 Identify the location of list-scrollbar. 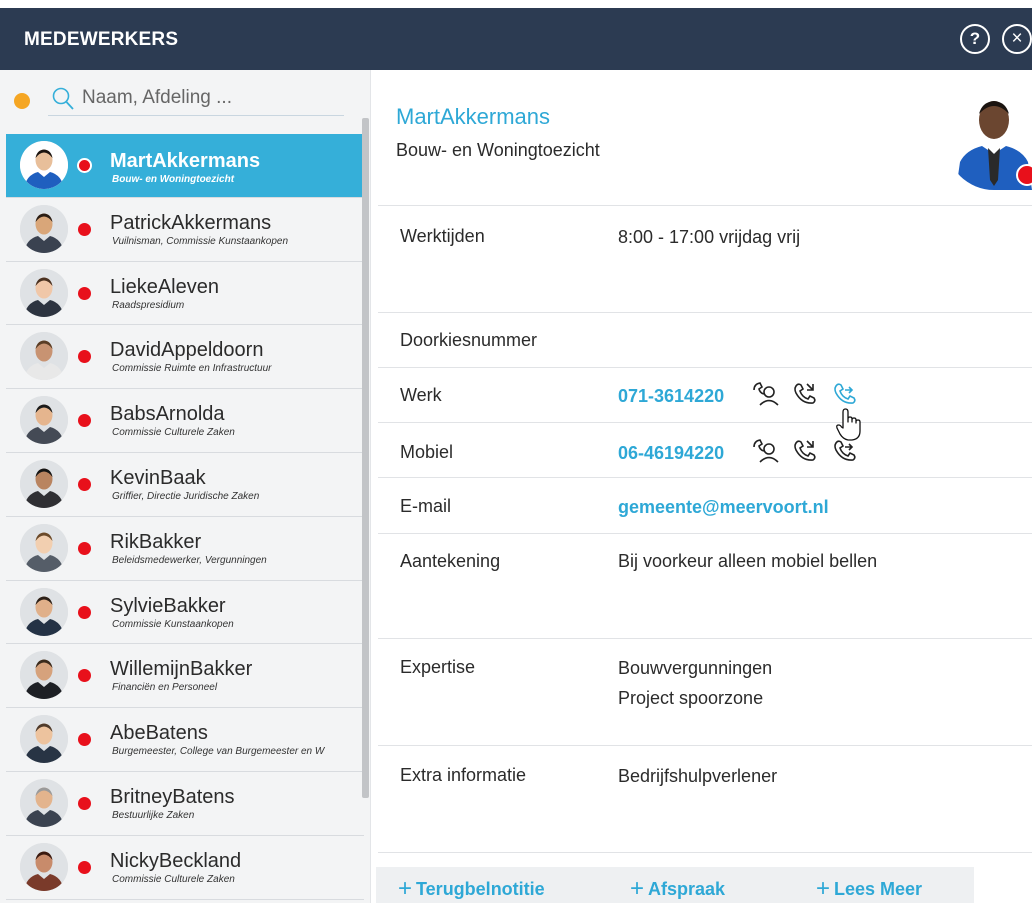
(365, 458).